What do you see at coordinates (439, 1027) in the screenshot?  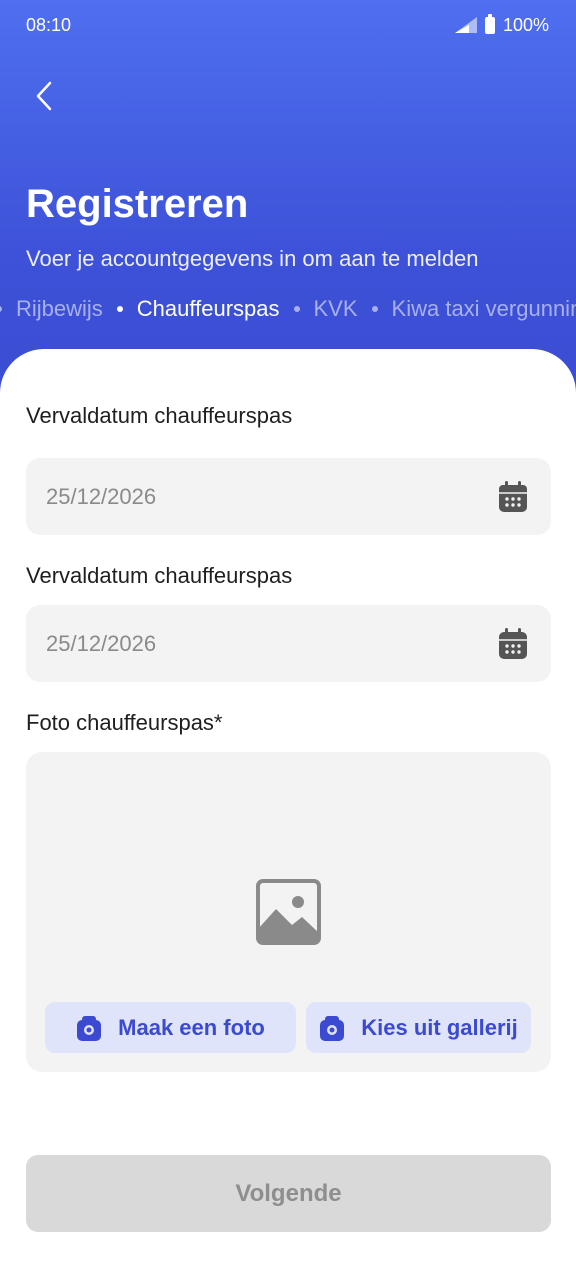 I see `choose-gallery-label: Kies uit gallerij` at bounding box center [439, 1027].